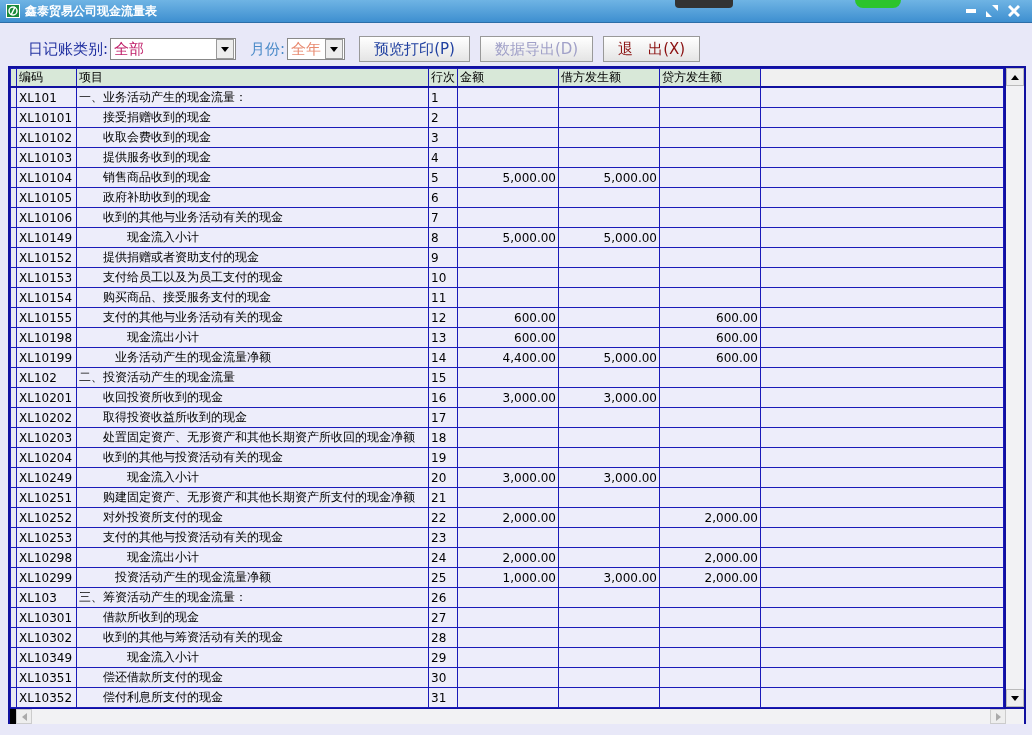 The image size is (1032, 735). I want to click on line-number-cell: 6, so click(443, 197).